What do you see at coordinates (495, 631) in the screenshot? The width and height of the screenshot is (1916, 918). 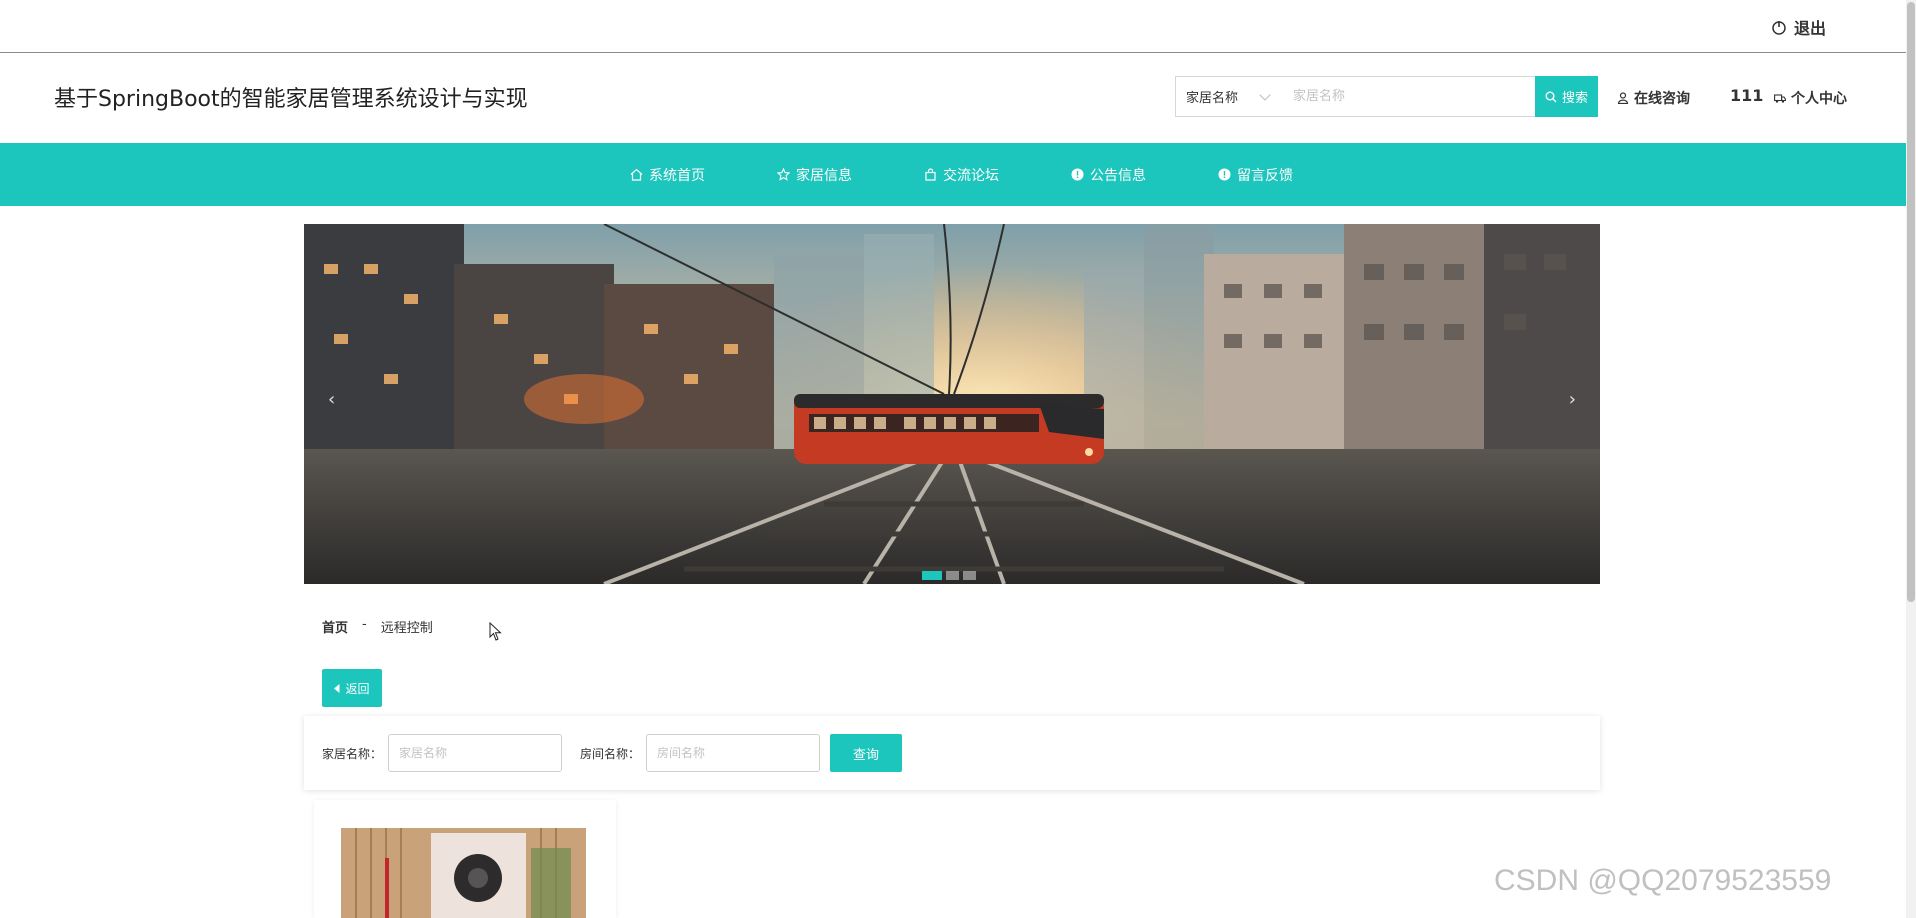 I see `mouse-cursor-icon` at bounding box center [495, 631].